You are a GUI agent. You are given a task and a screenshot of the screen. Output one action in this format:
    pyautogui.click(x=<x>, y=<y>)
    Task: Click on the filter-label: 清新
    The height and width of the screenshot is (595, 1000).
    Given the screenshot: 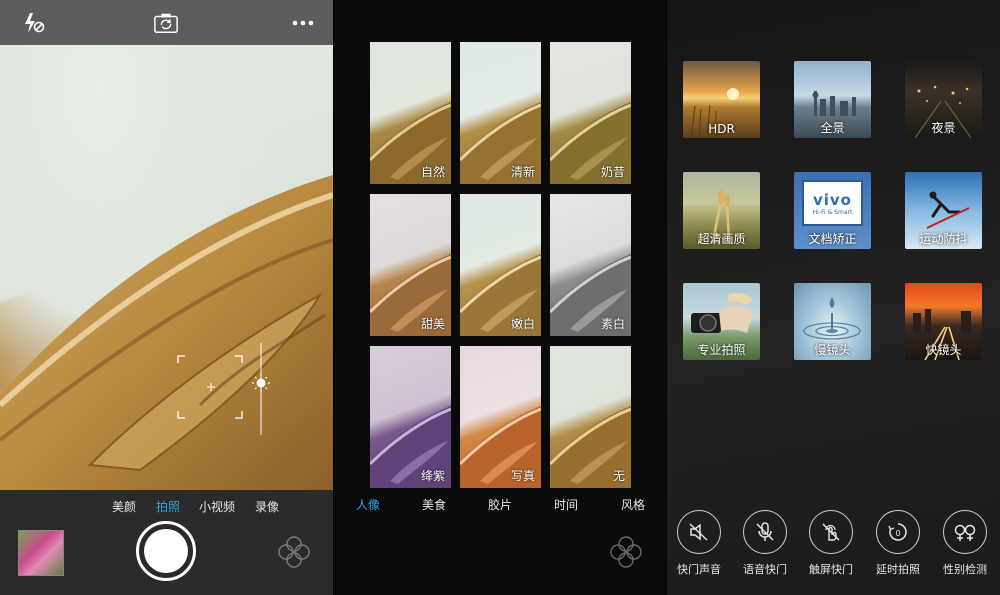 What is the action you would take?
    pyautogui.click(x=522, y=172)
    